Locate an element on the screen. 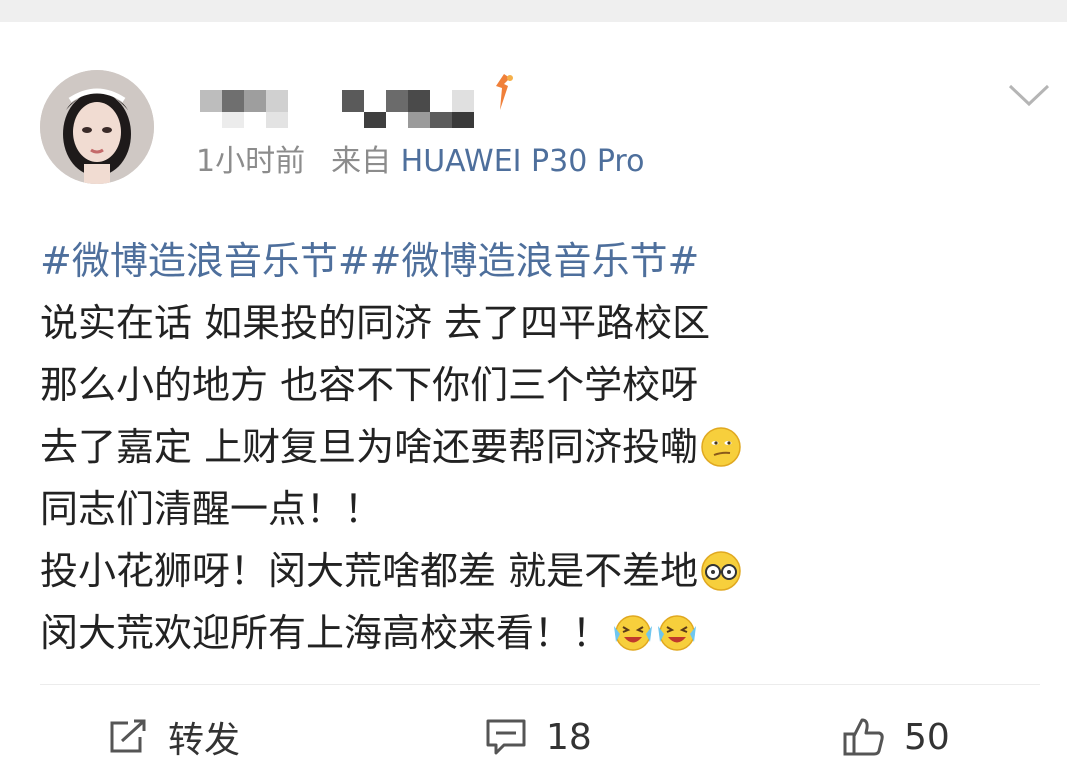 This screenshot has height=772, width=1067. content-line-3: 去了嘉定 上财复旦为啥还要帮同济投嘞 is located at coordinates (369, 447).